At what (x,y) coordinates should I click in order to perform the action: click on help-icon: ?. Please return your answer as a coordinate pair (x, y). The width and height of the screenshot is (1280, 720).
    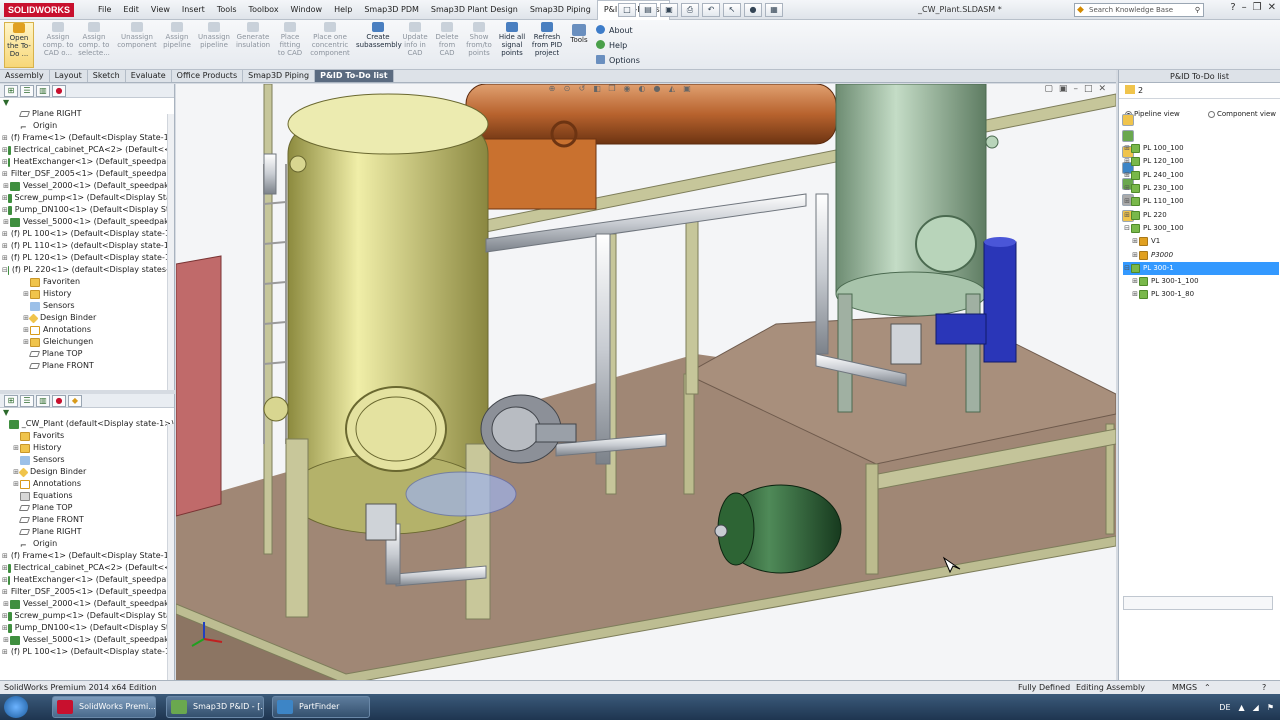
    Looking at the image, I should click on (1264, 687).